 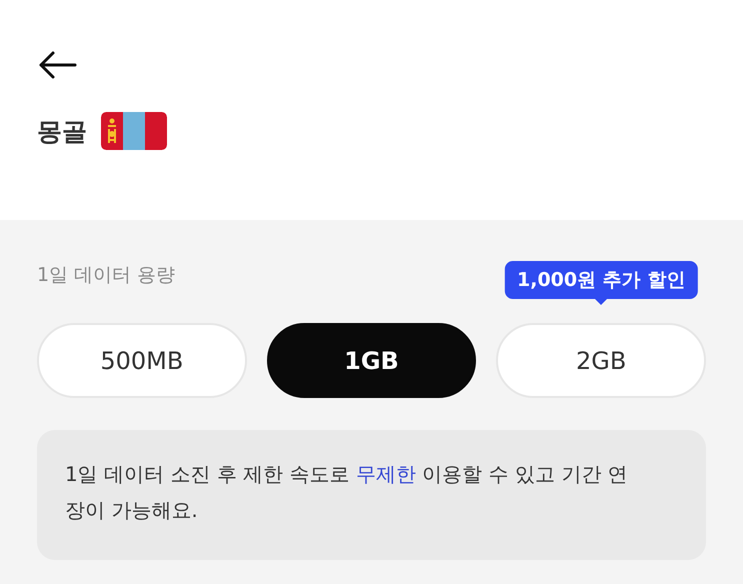 I want to click on country-title: 몽골, so click(x=62, y=132).